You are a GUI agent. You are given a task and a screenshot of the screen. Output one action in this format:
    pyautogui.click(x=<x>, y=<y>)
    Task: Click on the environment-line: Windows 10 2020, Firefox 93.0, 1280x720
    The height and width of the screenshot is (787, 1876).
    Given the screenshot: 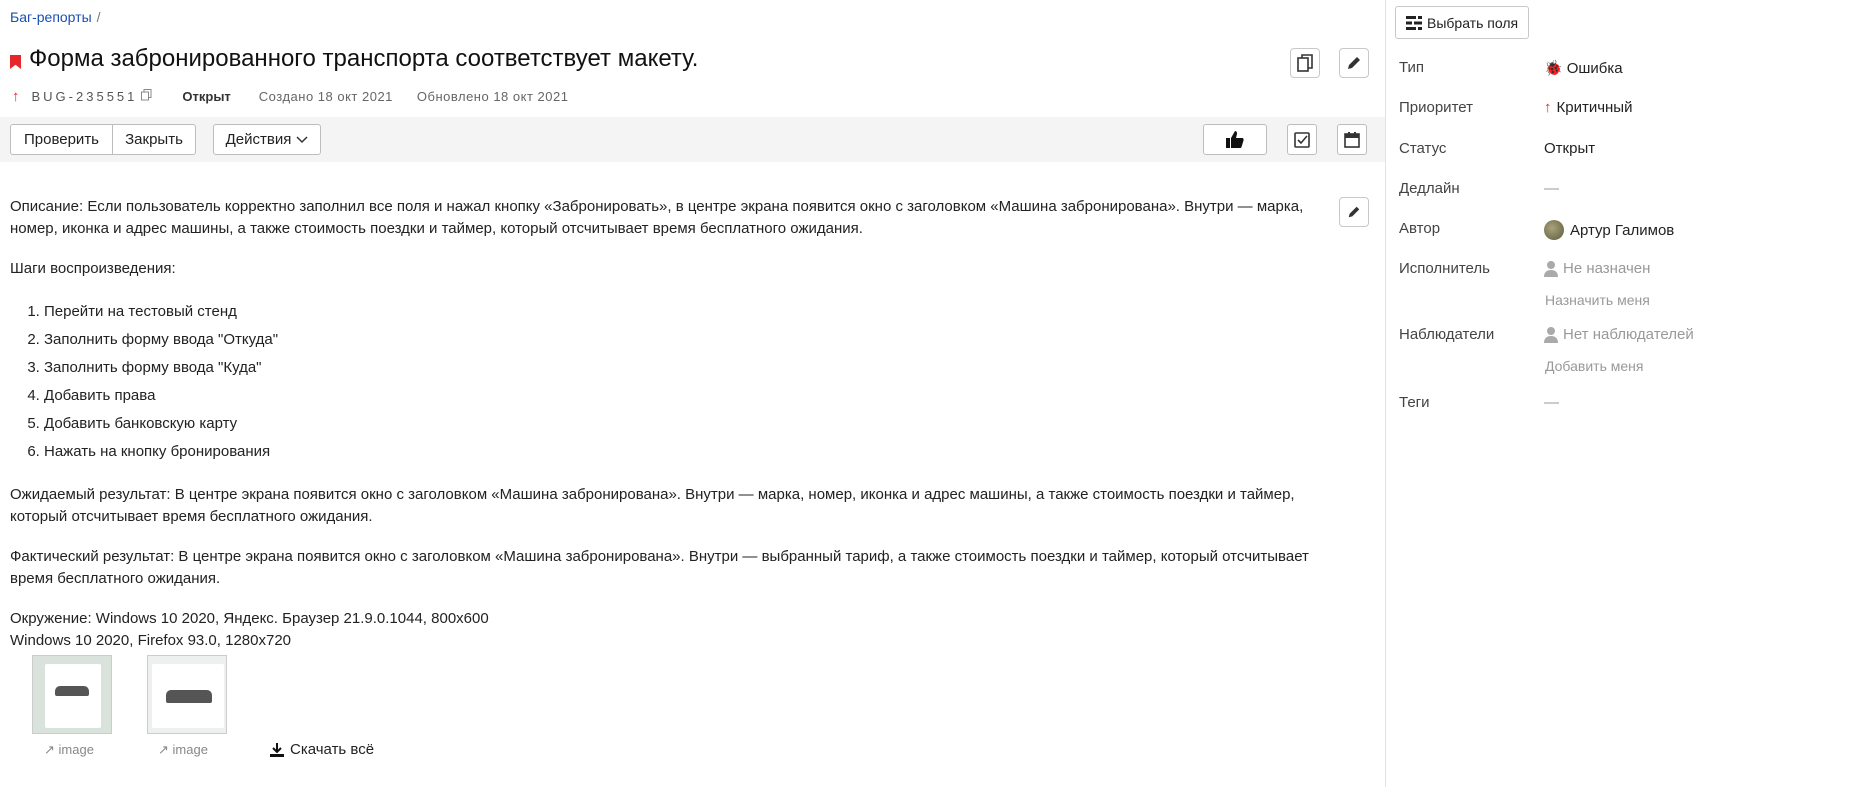 What is the action you would take?
    pyautogui.click(x=151, y=640)
    